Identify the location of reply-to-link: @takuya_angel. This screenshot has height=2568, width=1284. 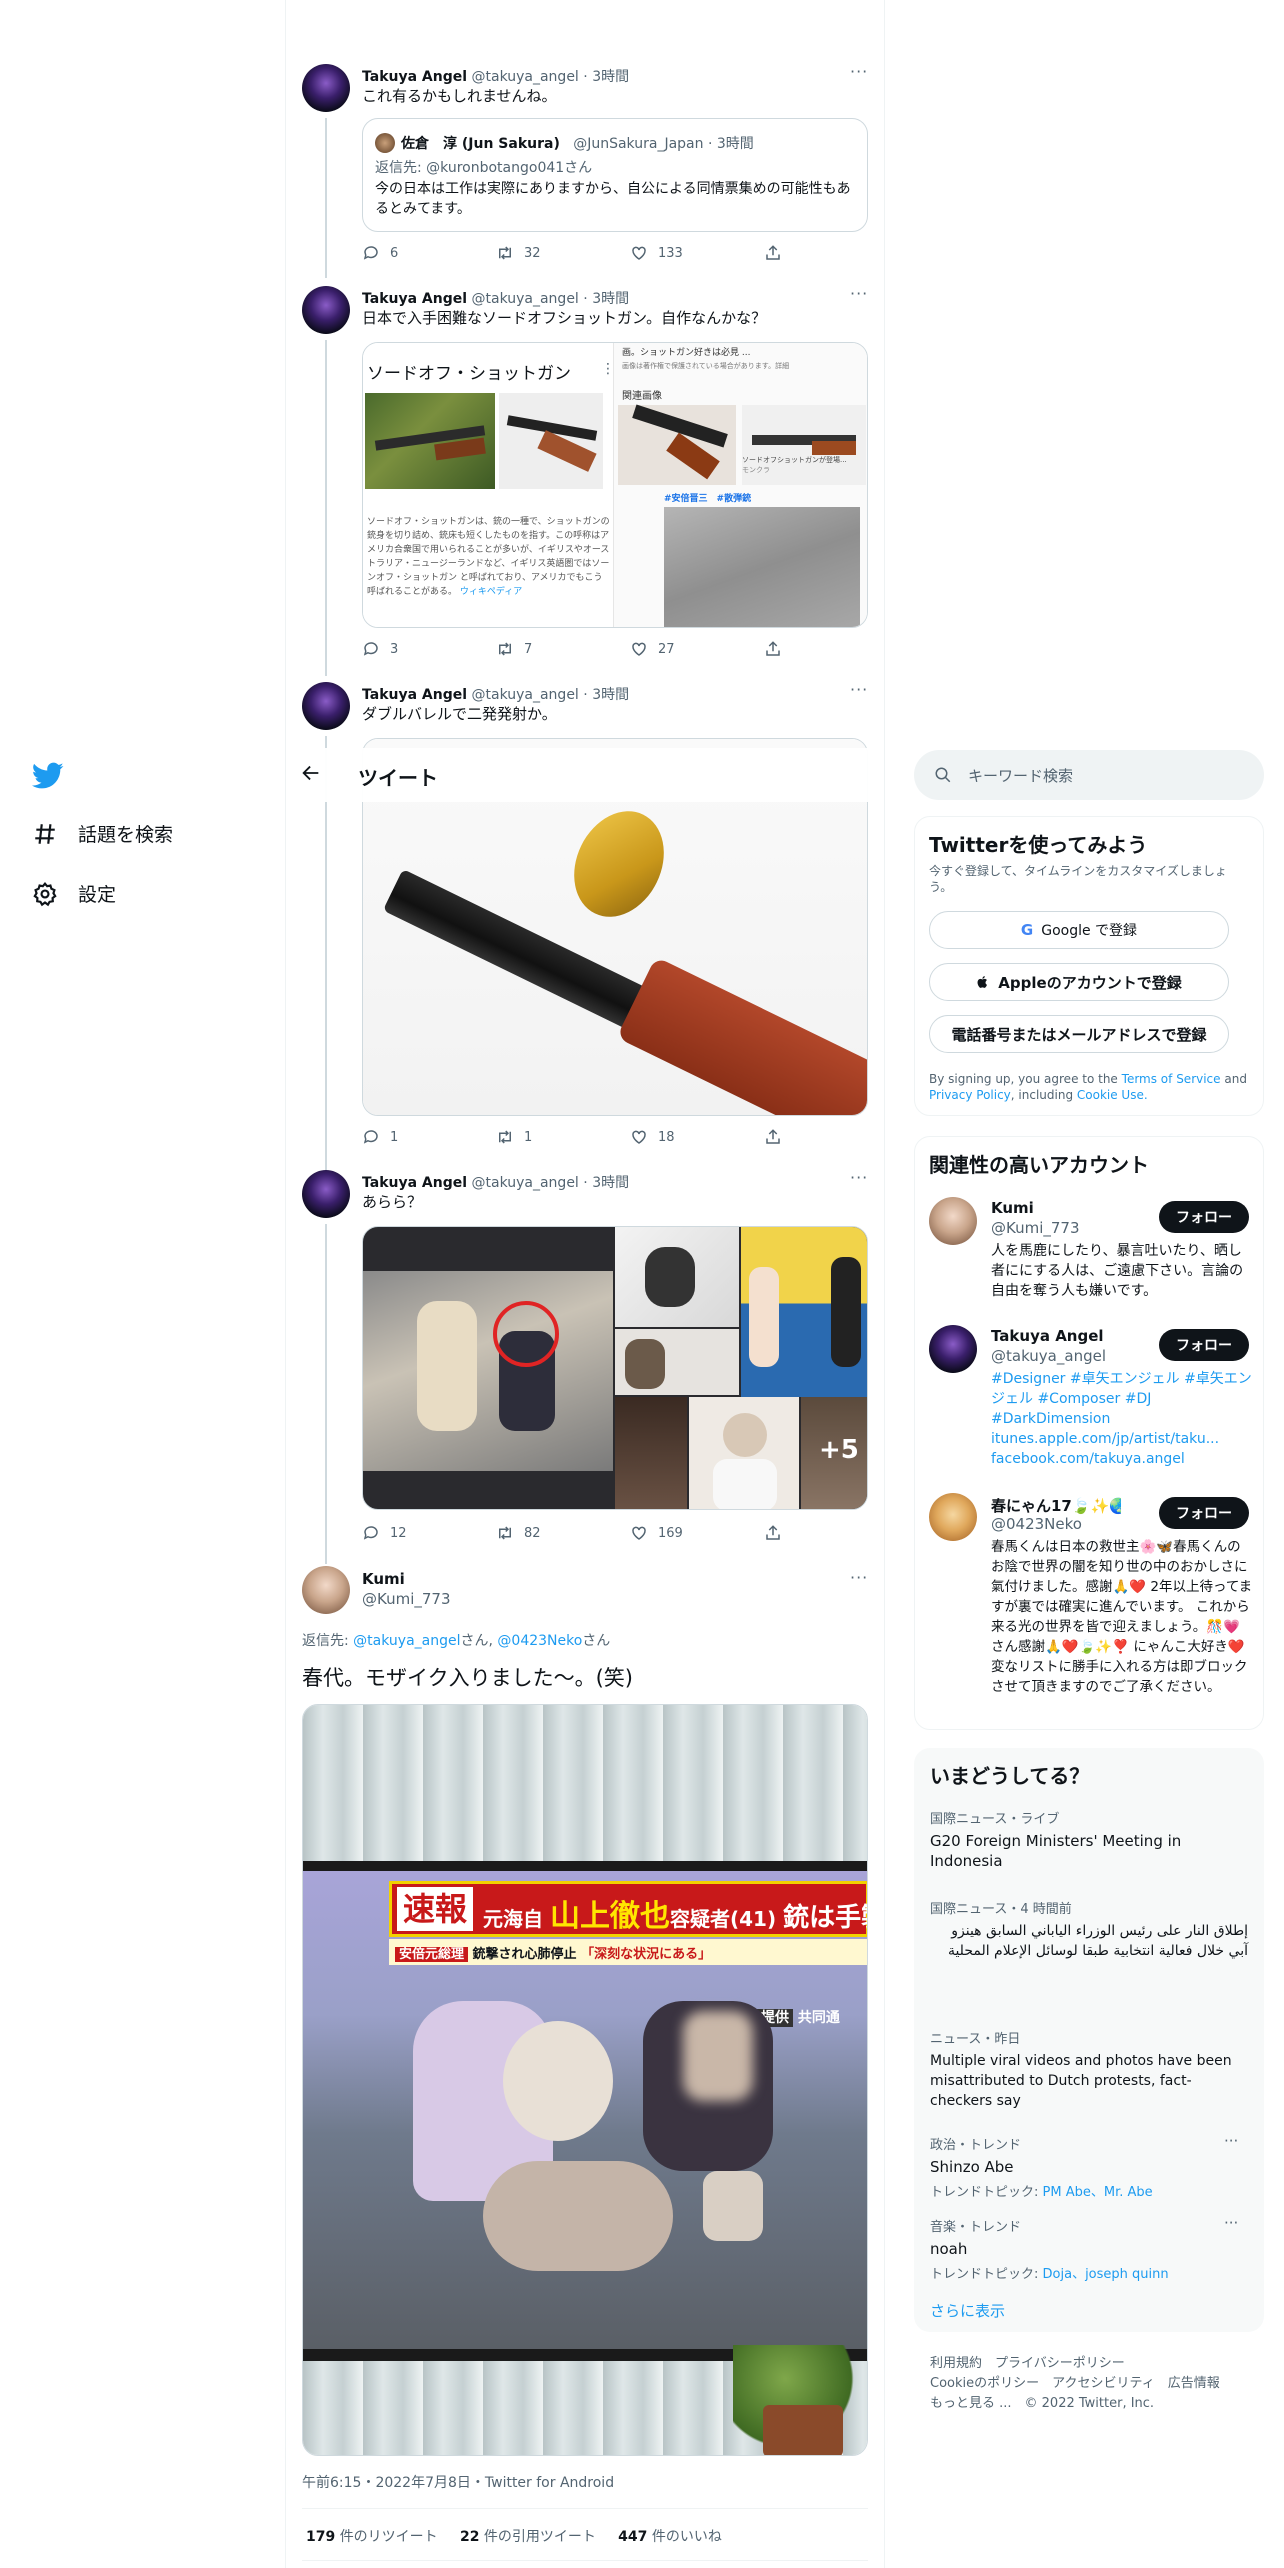
(406, 1641).